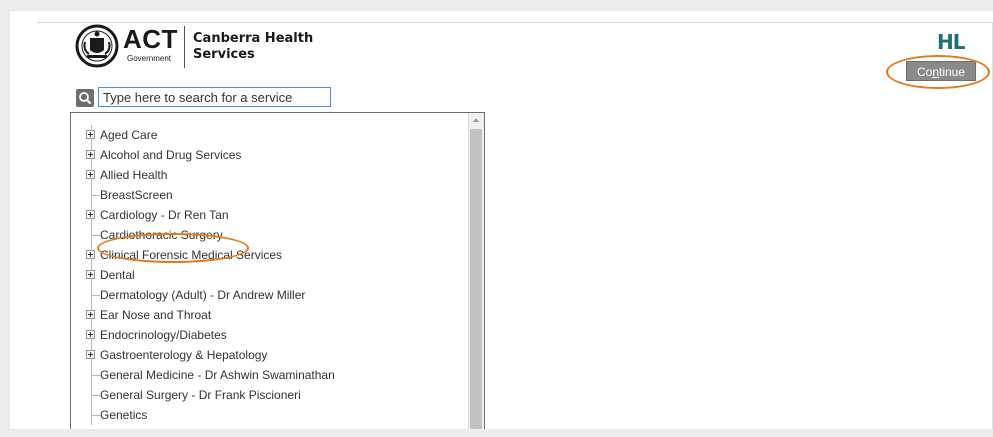  Describe the element at coordinates (164, 215) in the screenshot. I see `tree-item-label: Cardiology - Dr Ren Tan` at that location.